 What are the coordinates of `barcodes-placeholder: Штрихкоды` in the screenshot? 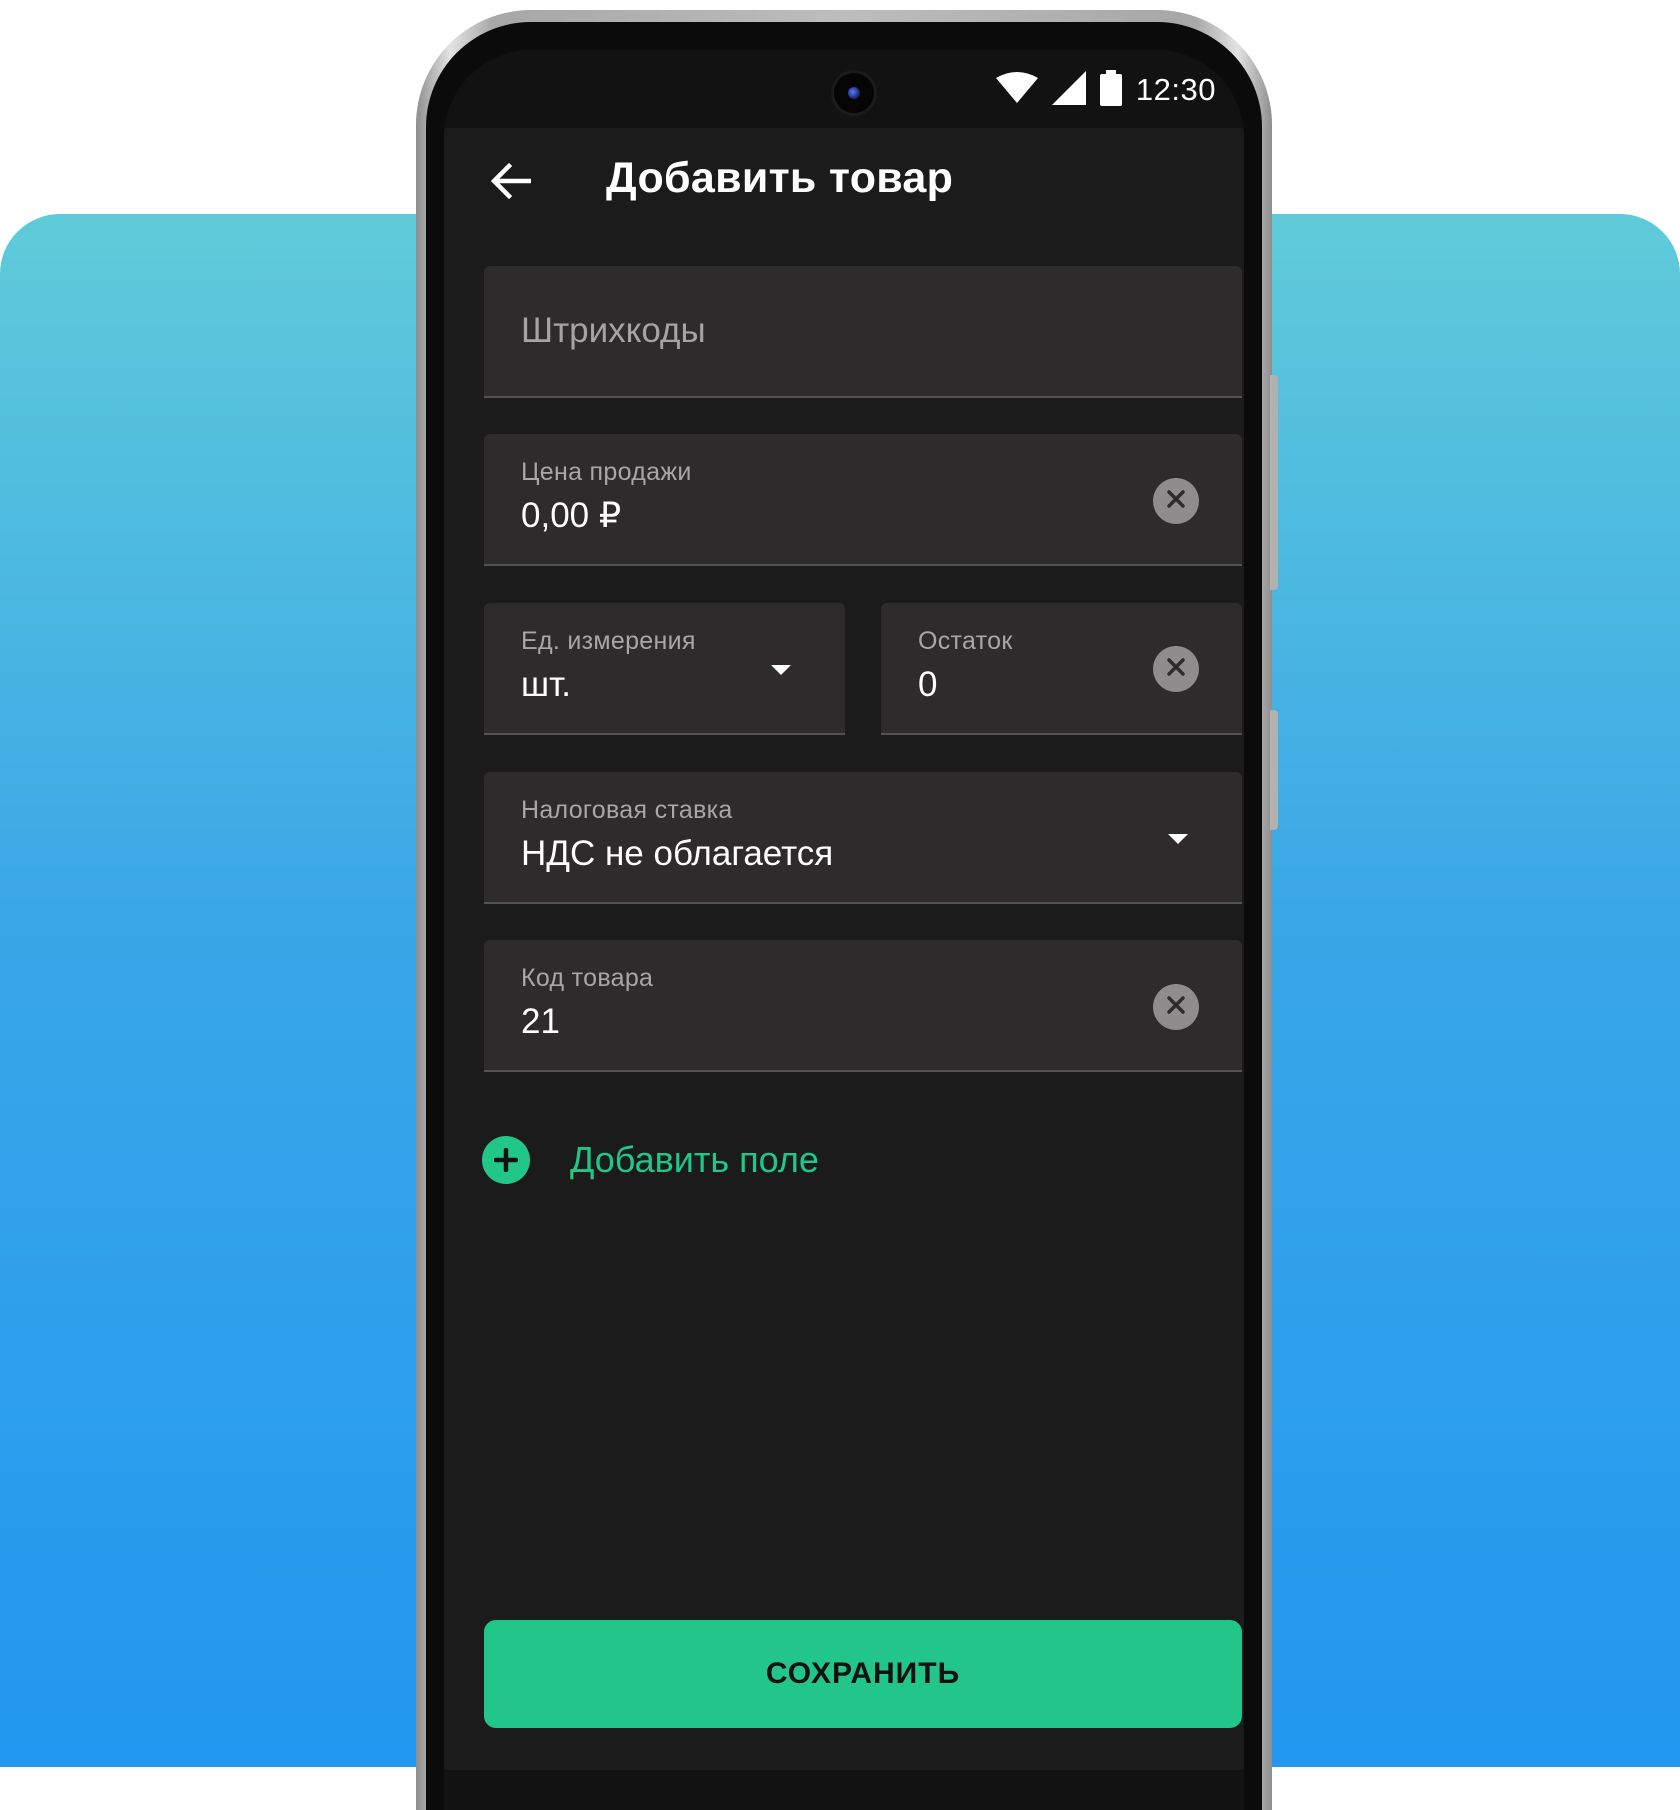 It's located at (613, 330).